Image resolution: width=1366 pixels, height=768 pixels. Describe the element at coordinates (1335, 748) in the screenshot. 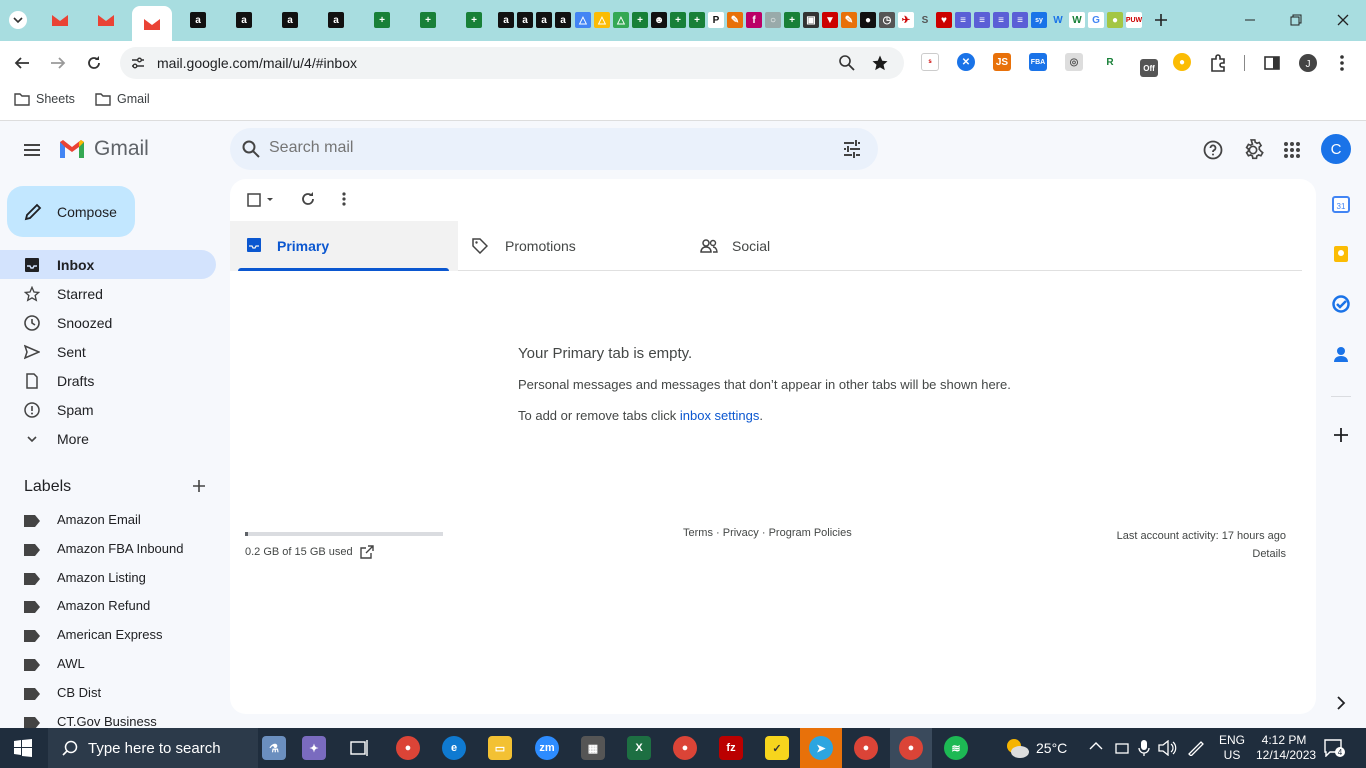

I see `notifications-icon: 4` at that location.